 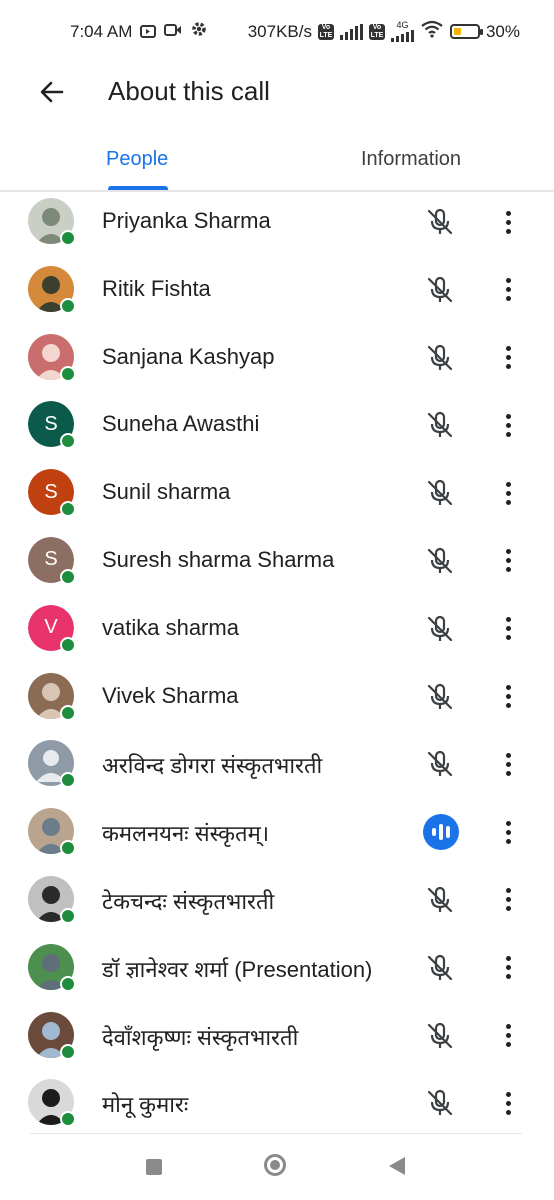 I want to click on system-nav-bar, so click(x=277, y=1170).